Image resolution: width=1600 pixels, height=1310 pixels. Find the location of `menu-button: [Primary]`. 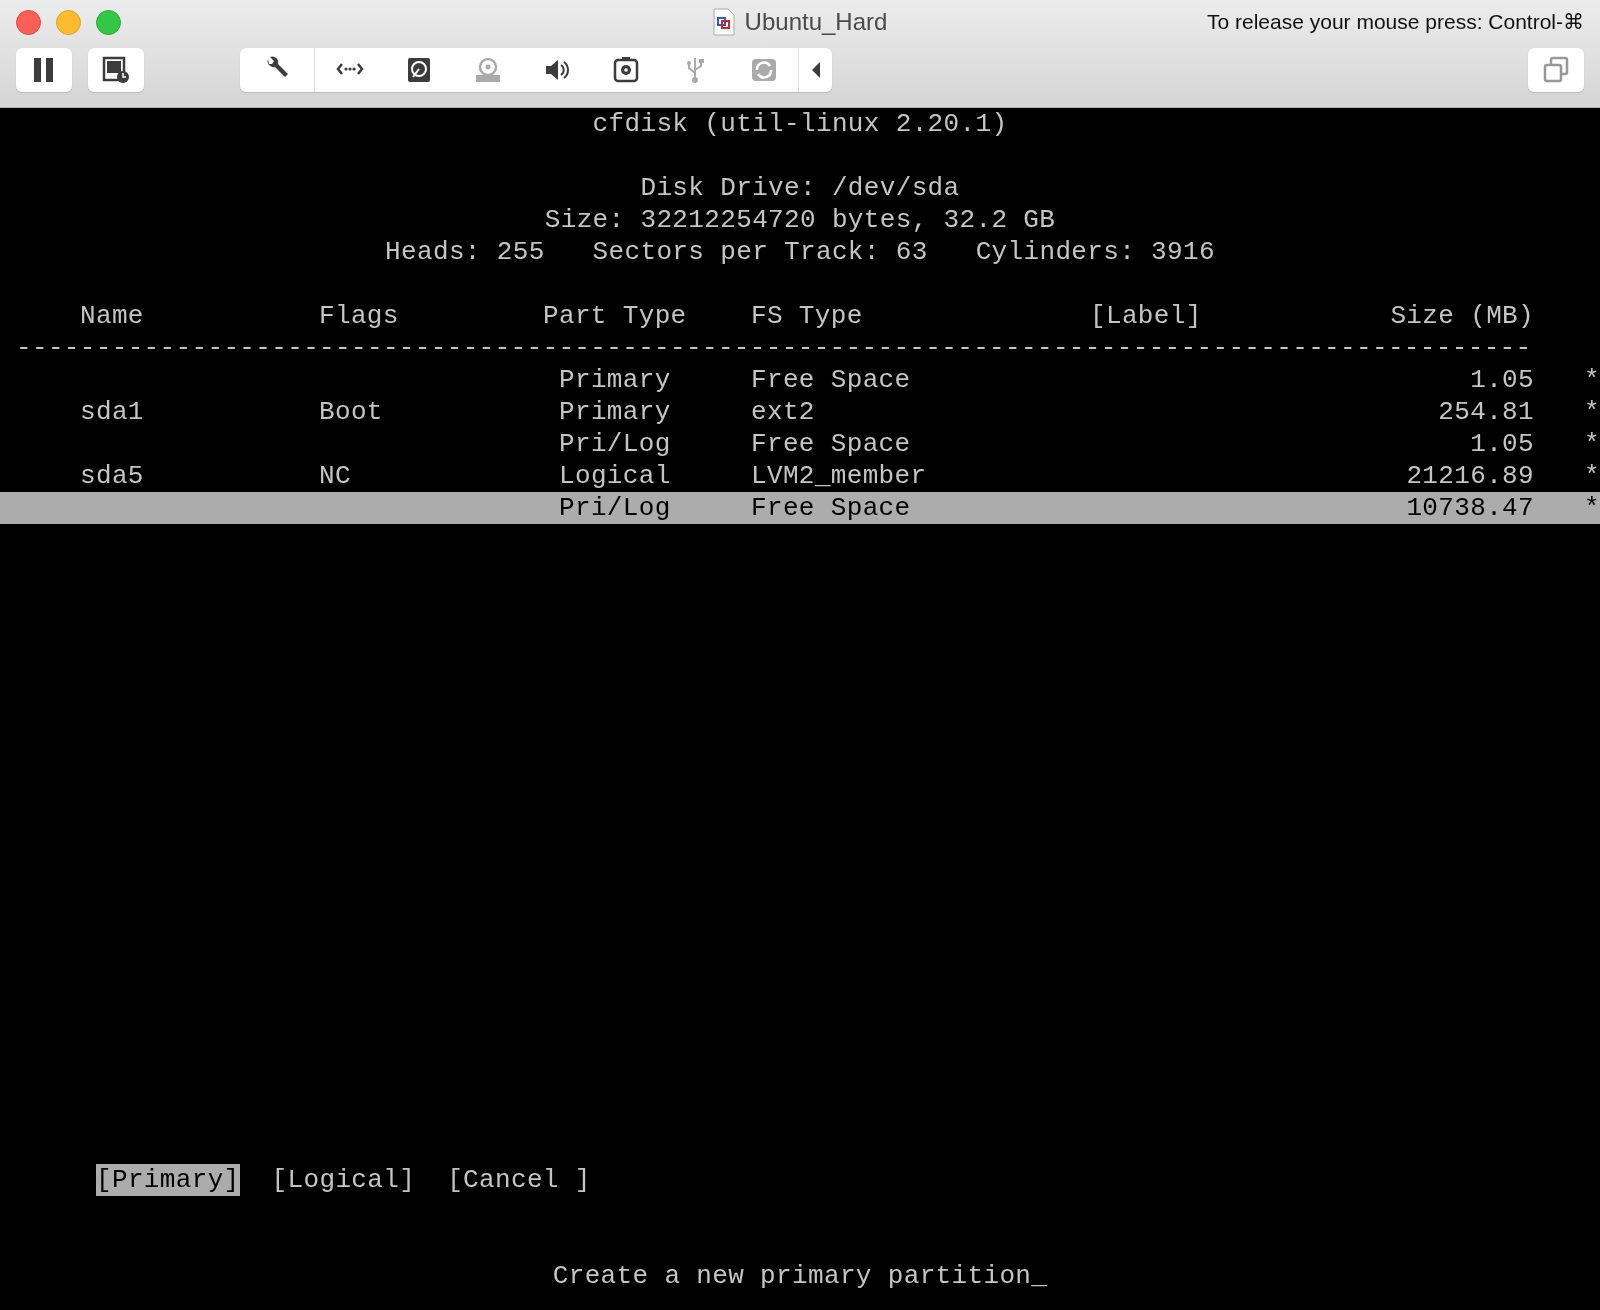

menu-button: [Primary] is located at coordinates (168, 1180).